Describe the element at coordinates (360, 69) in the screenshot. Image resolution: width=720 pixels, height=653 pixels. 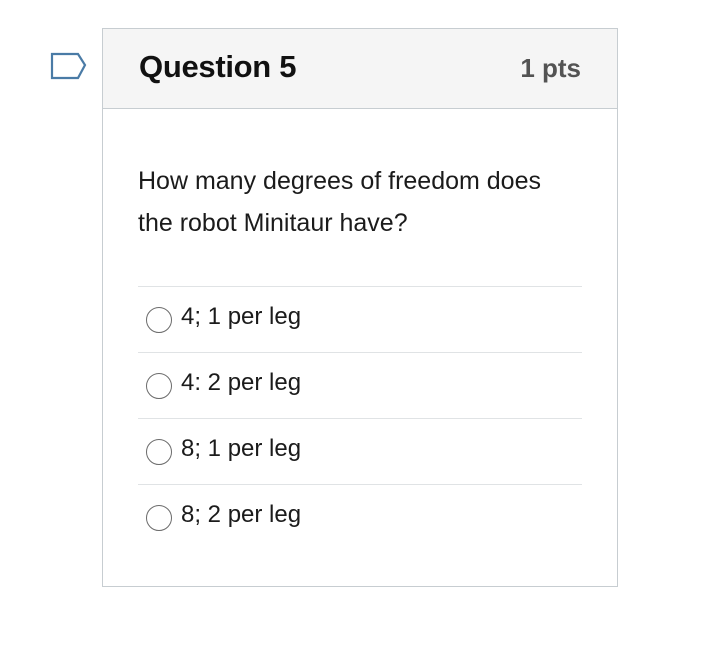
I see `question-header: Question 5 1 pts` at that location.